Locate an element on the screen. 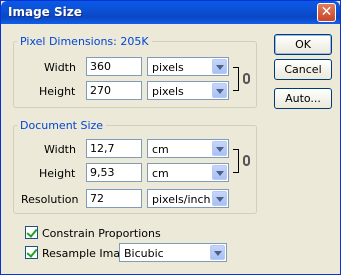 The width and height of the screenshot is (341, 275). doc-link-bracket is located at coordinates (236, 161).